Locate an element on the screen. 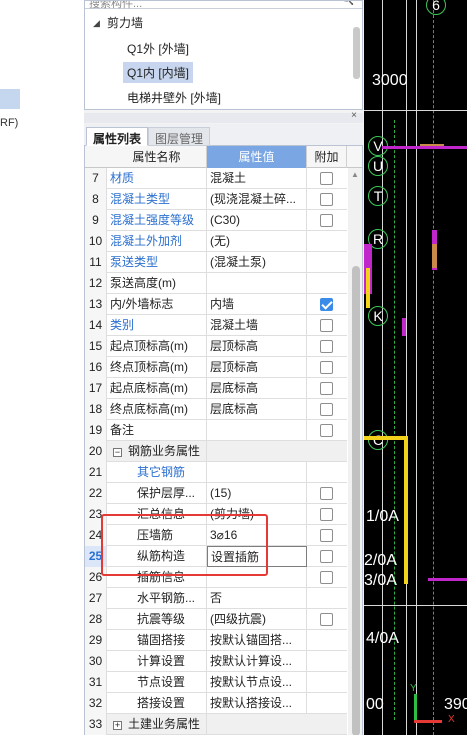 Image resolution: width=467 pixels, height=735 pixels. table-row: 18 终点底标高(m) 层底标高 is located at coordinates (216, 409).